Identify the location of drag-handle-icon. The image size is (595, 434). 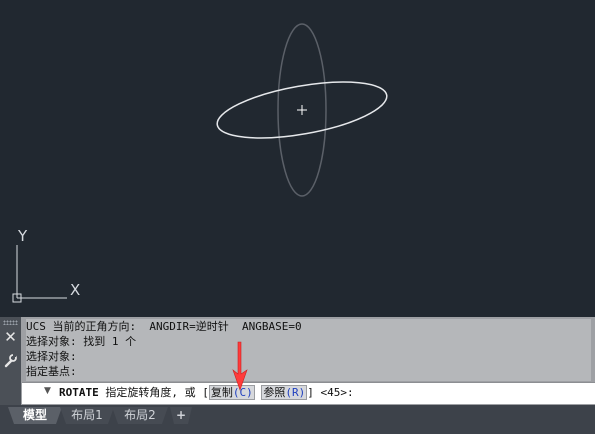
(10, 322).